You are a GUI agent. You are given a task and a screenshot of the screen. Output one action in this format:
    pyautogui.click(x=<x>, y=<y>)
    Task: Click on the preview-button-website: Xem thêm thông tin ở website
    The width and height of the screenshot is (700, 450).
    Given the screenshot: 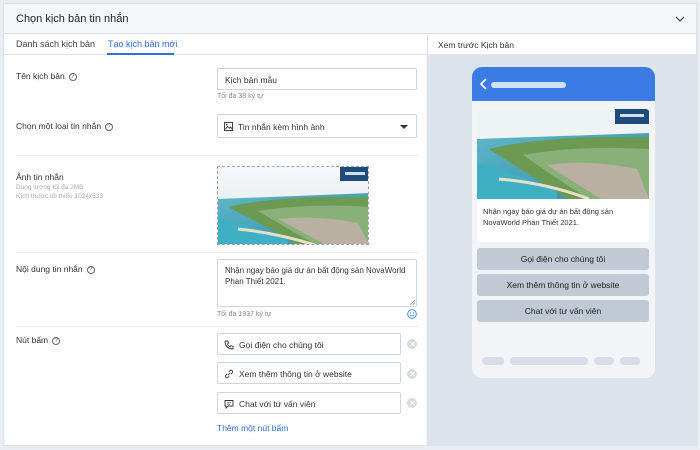 What is the action you would take?
    pyautogui.click(x=563, y=285)
    